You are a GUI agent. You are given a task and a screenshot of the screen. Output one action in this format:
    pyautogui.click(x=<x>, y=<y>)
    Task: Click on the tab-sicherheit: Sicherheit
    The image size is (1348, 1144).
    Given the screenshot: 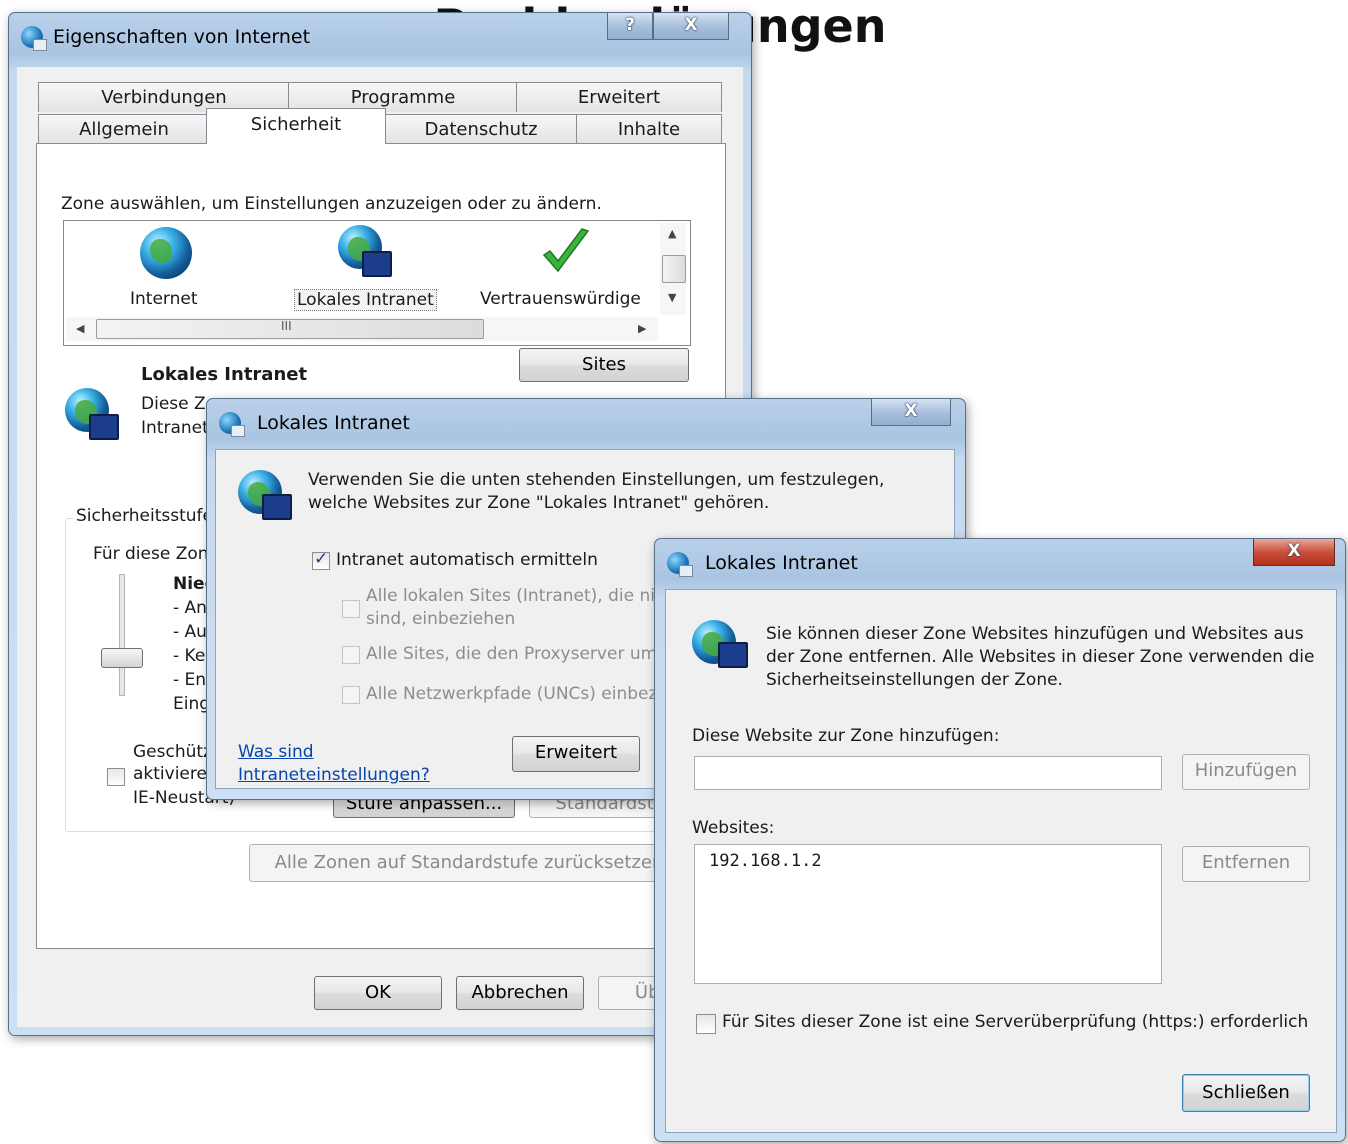 What is the action you would take?
    pyautogui.click(x=296, y=126)
    